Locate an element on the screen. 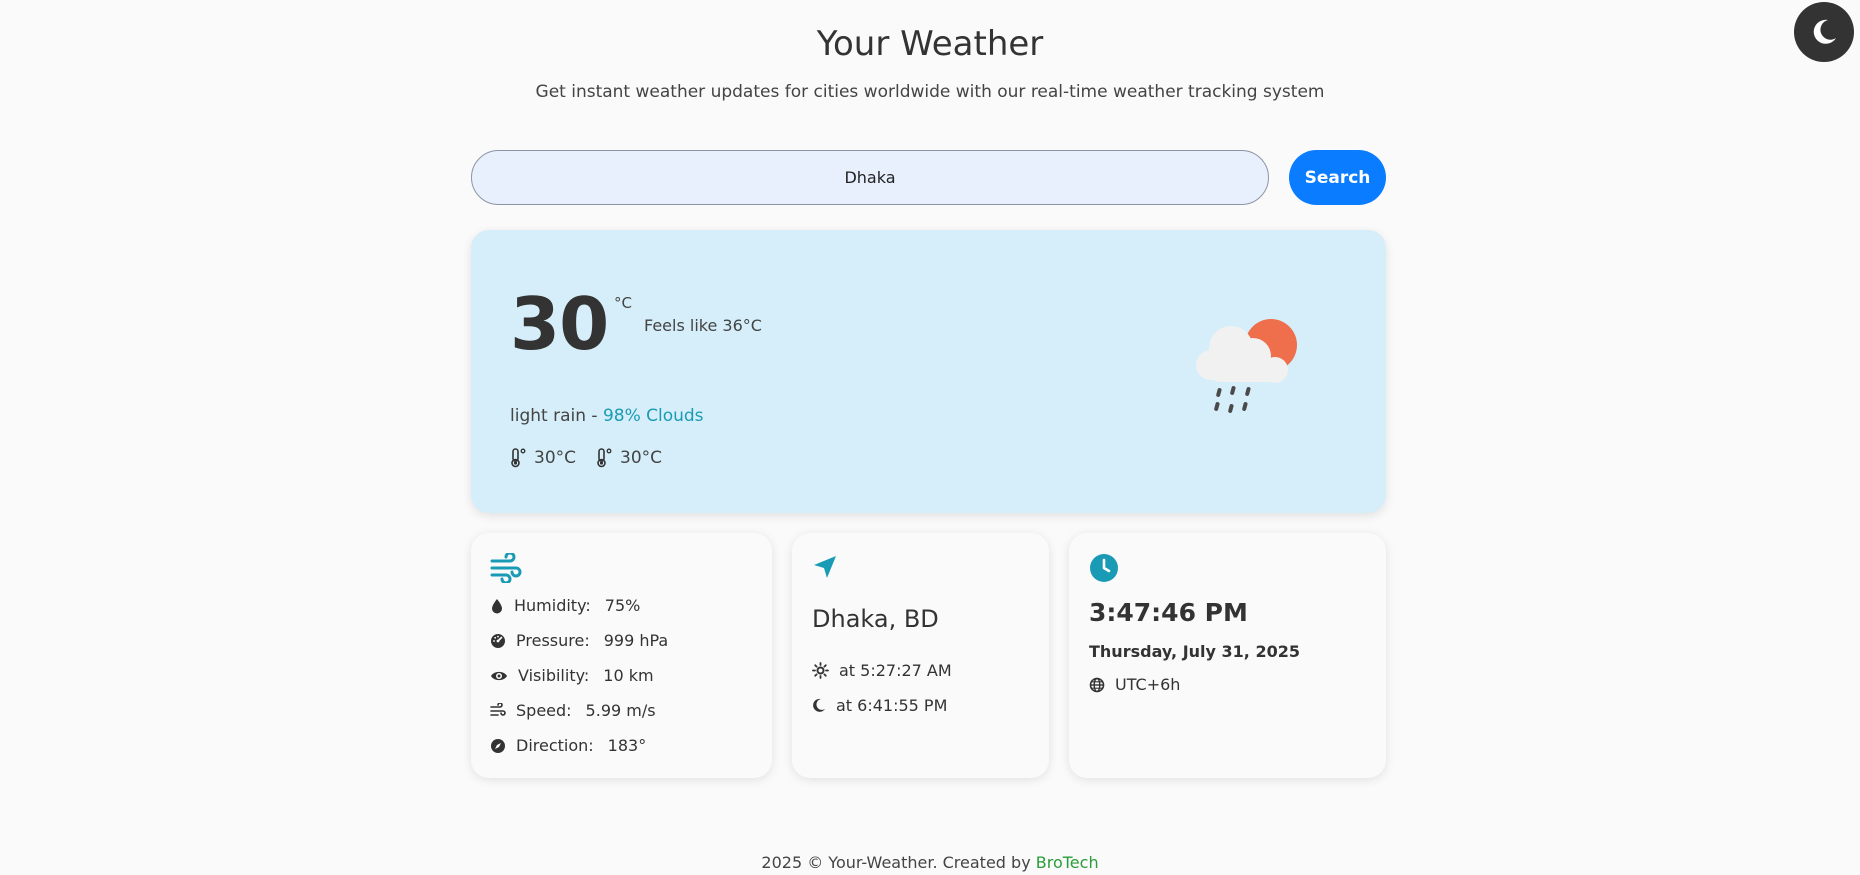 The image size is (1860, 875). location-name: Dhaka, BD is located at coordinates (875, 619).